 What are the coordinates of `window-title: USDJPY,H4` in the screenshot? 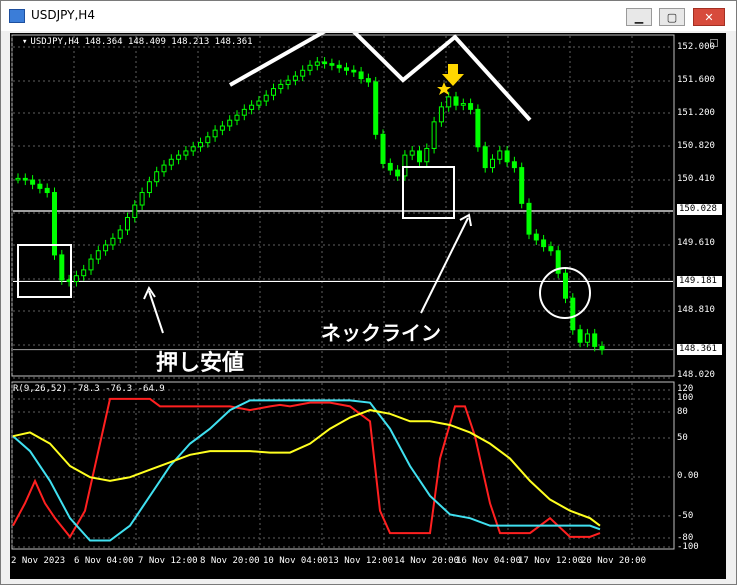 It's located at (63, 15).